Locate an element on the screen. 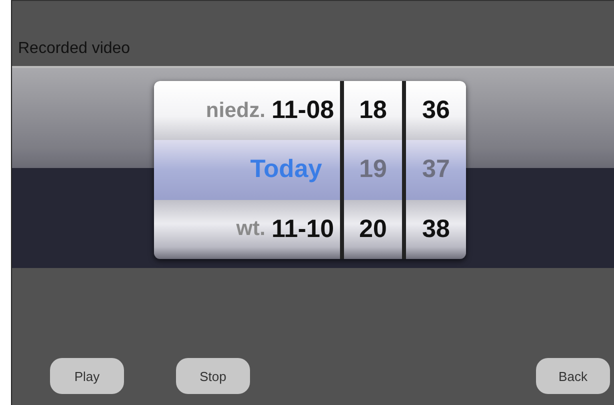 Image resolution: width=614 pixels, height=405 pixels. date-label: 11-10 is located at coordinates (302, 229).